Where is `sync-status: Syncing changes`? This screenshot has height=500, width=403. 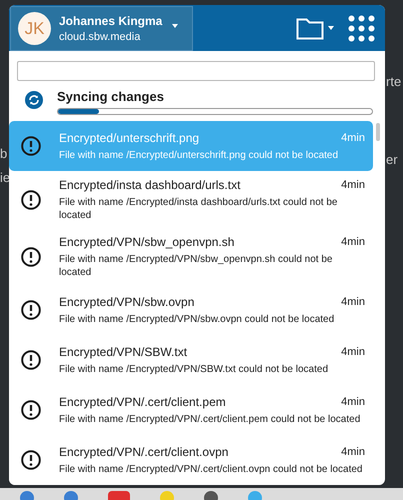 sync-status: Syncing changes is located at coordinates (111, 97).